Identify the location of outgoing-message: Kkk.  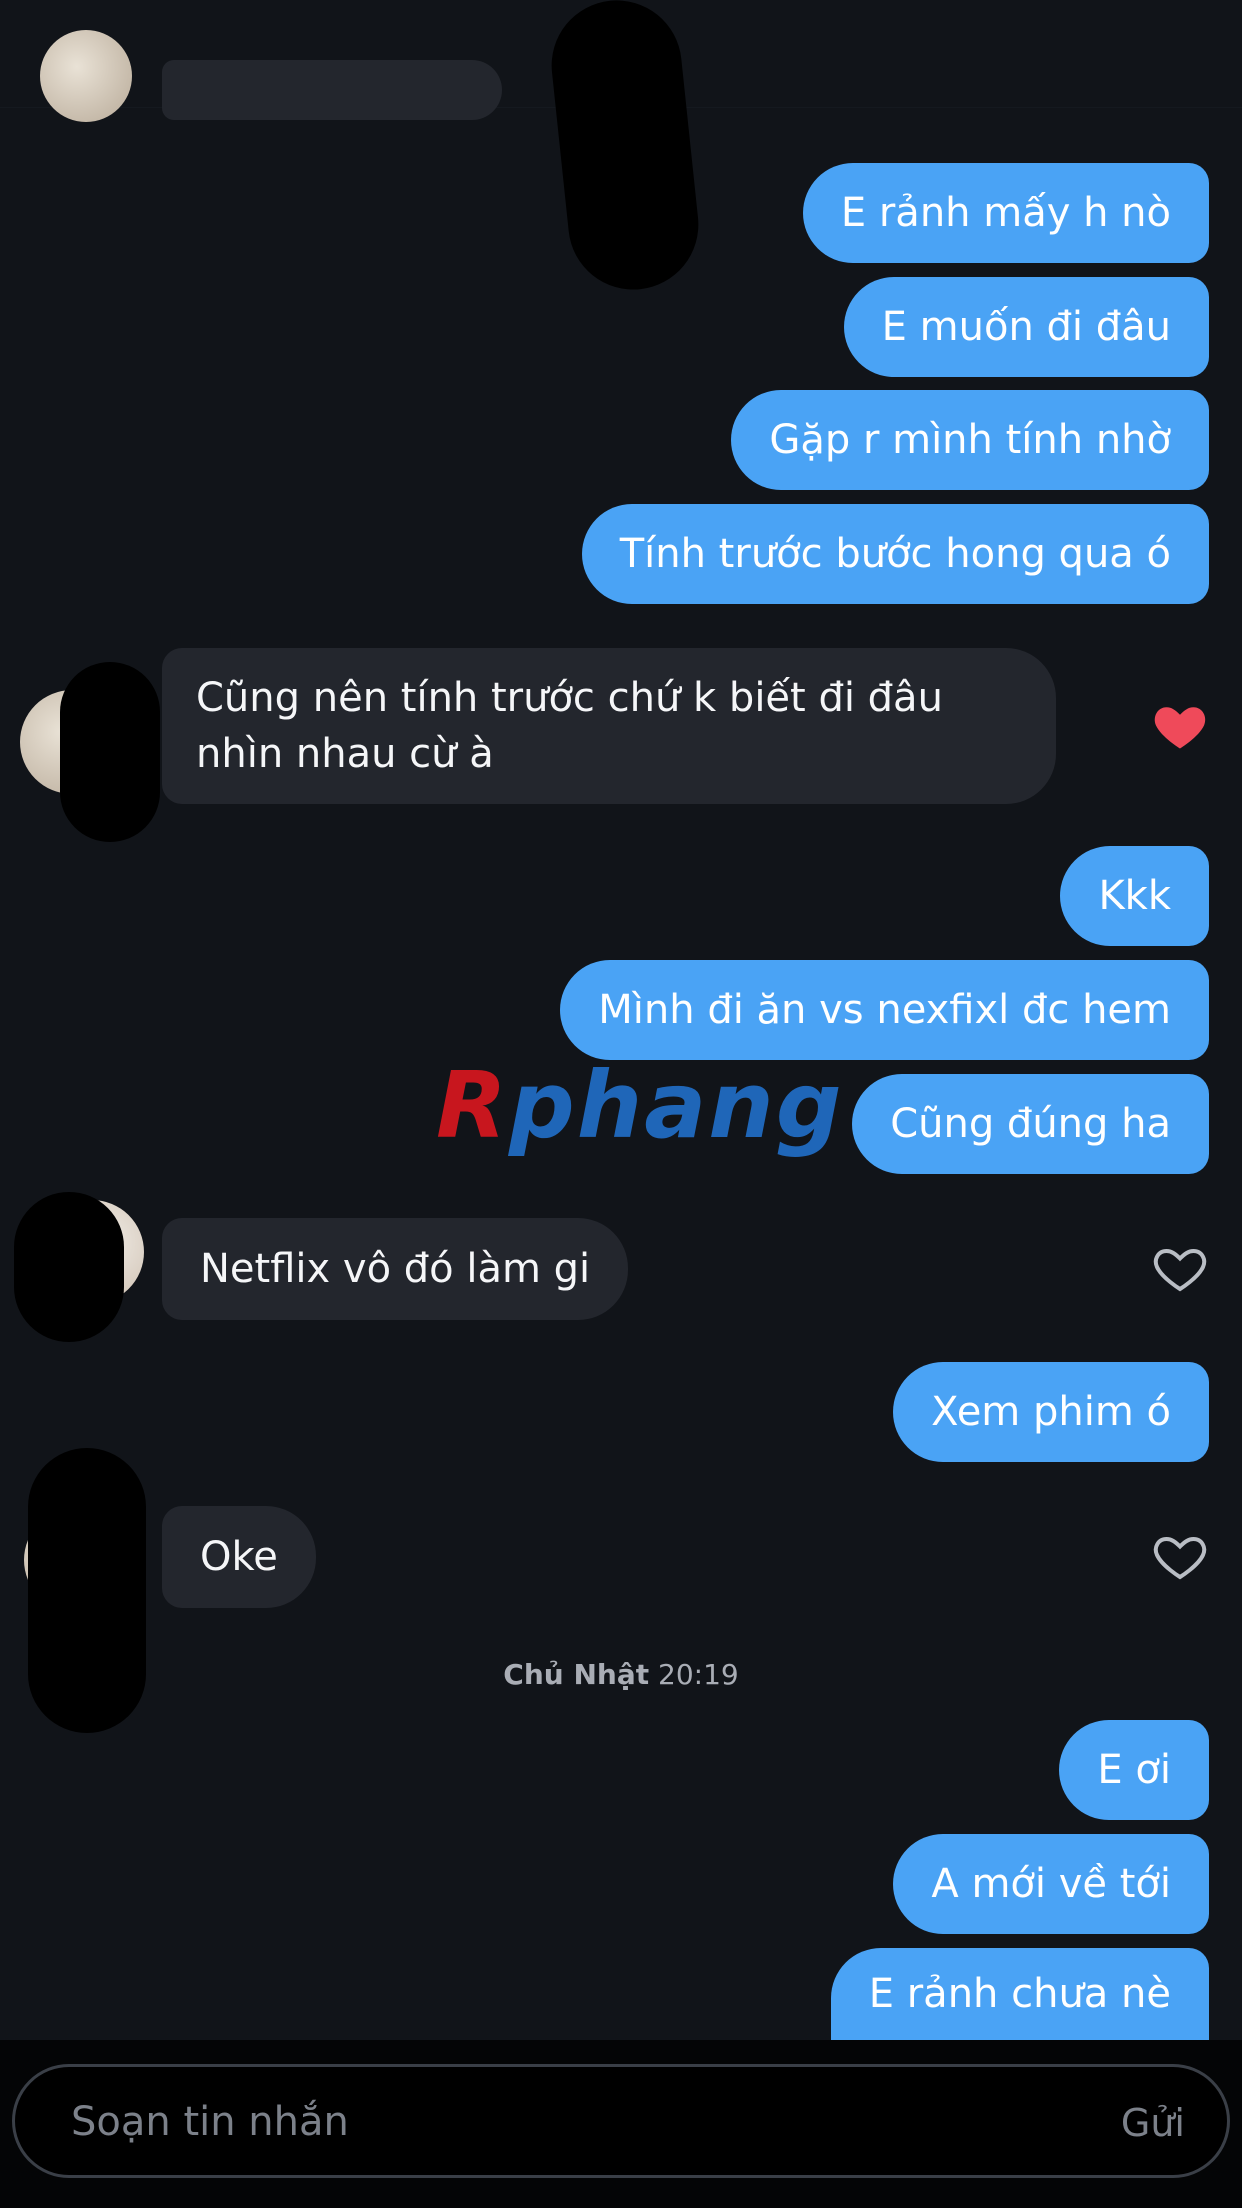
(1134, 896).